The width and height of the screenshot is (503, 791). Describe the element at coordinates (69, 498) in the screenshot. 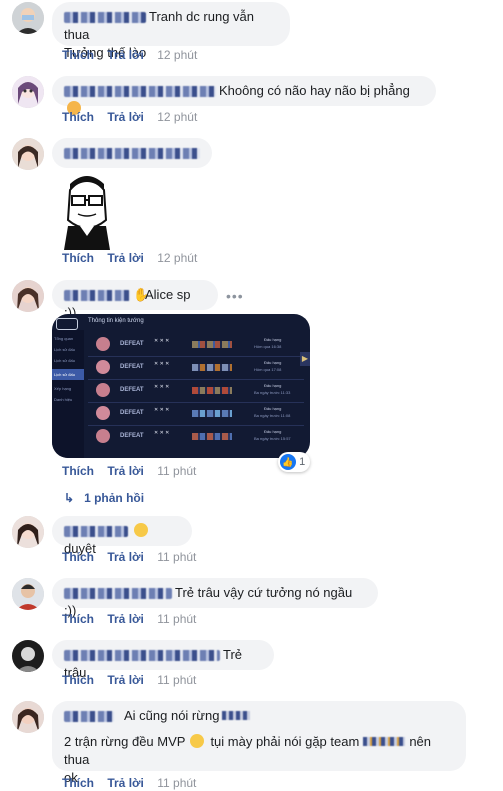

I see `reply-arrow-icon: ↳` at that location.